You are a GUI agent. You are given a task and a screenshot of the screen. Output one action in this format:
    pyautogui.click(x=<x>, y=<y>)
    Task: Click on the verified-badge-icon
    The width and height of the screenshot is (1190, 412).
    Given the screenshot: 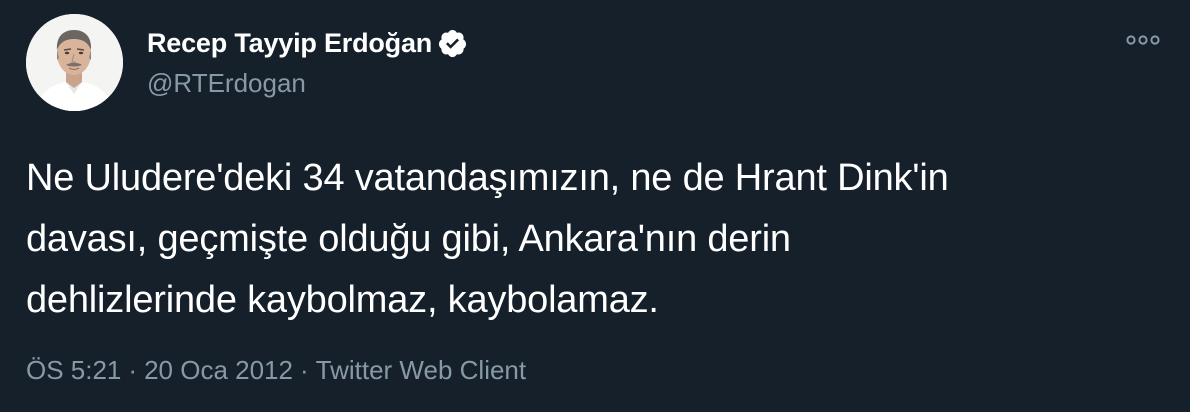 What is the action you would take?
    pyautogui.click(x=452, y=43)
    